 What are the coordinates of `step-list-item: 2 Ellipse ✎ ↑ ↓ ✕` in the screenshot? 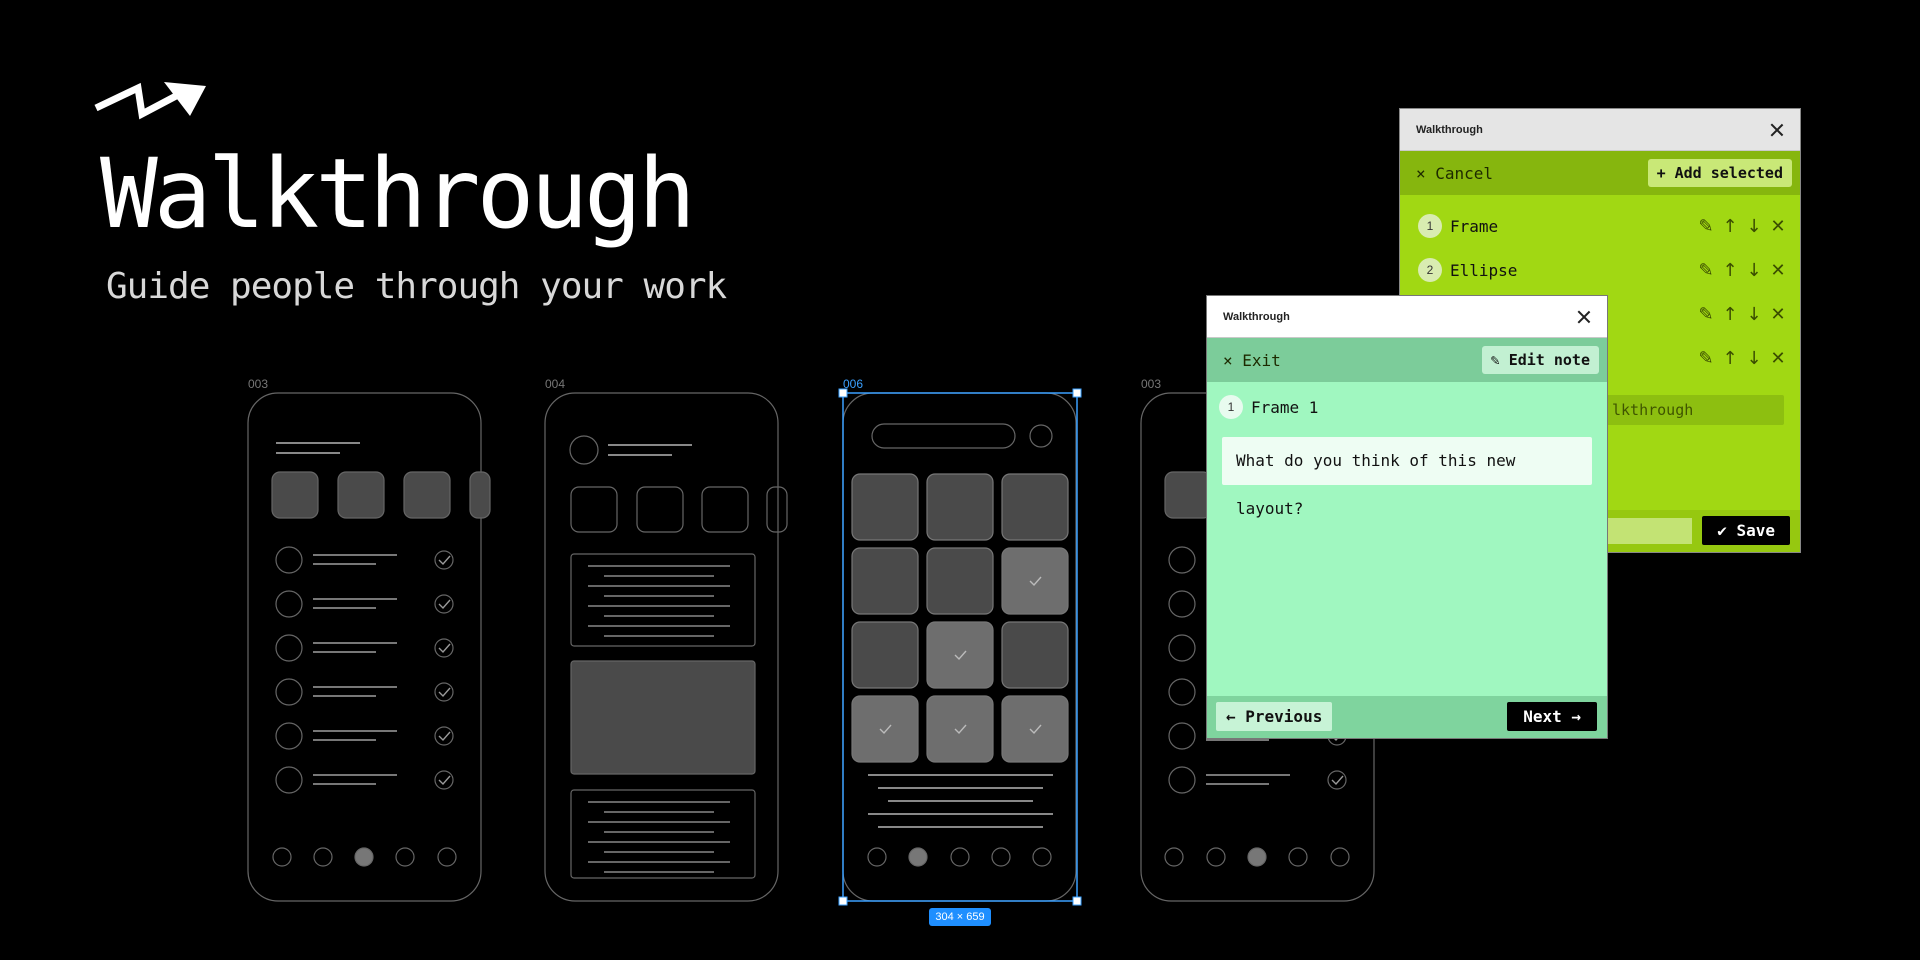 It's located at (1602, 270).